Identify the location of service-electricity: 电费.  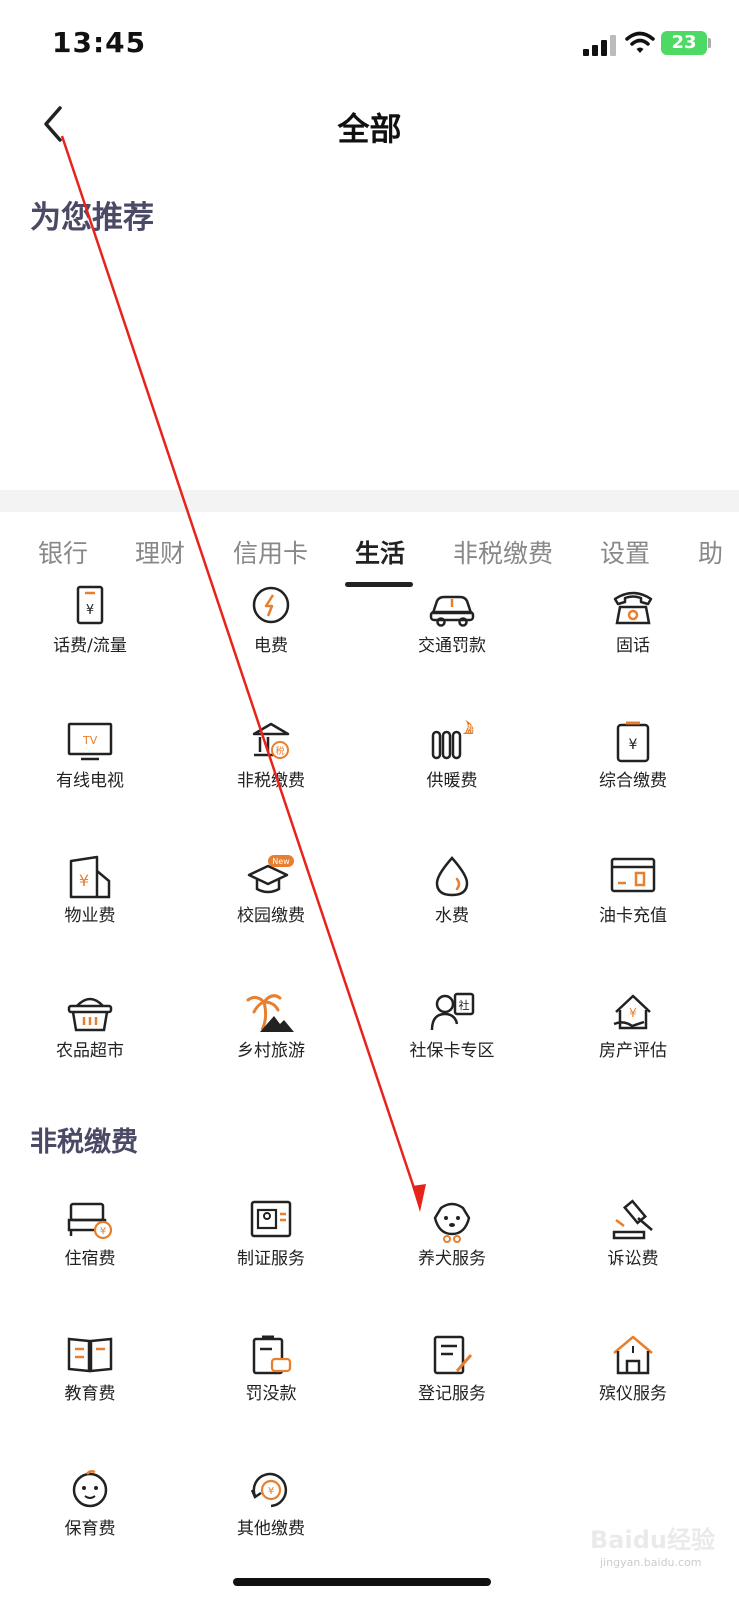
(271, 635).